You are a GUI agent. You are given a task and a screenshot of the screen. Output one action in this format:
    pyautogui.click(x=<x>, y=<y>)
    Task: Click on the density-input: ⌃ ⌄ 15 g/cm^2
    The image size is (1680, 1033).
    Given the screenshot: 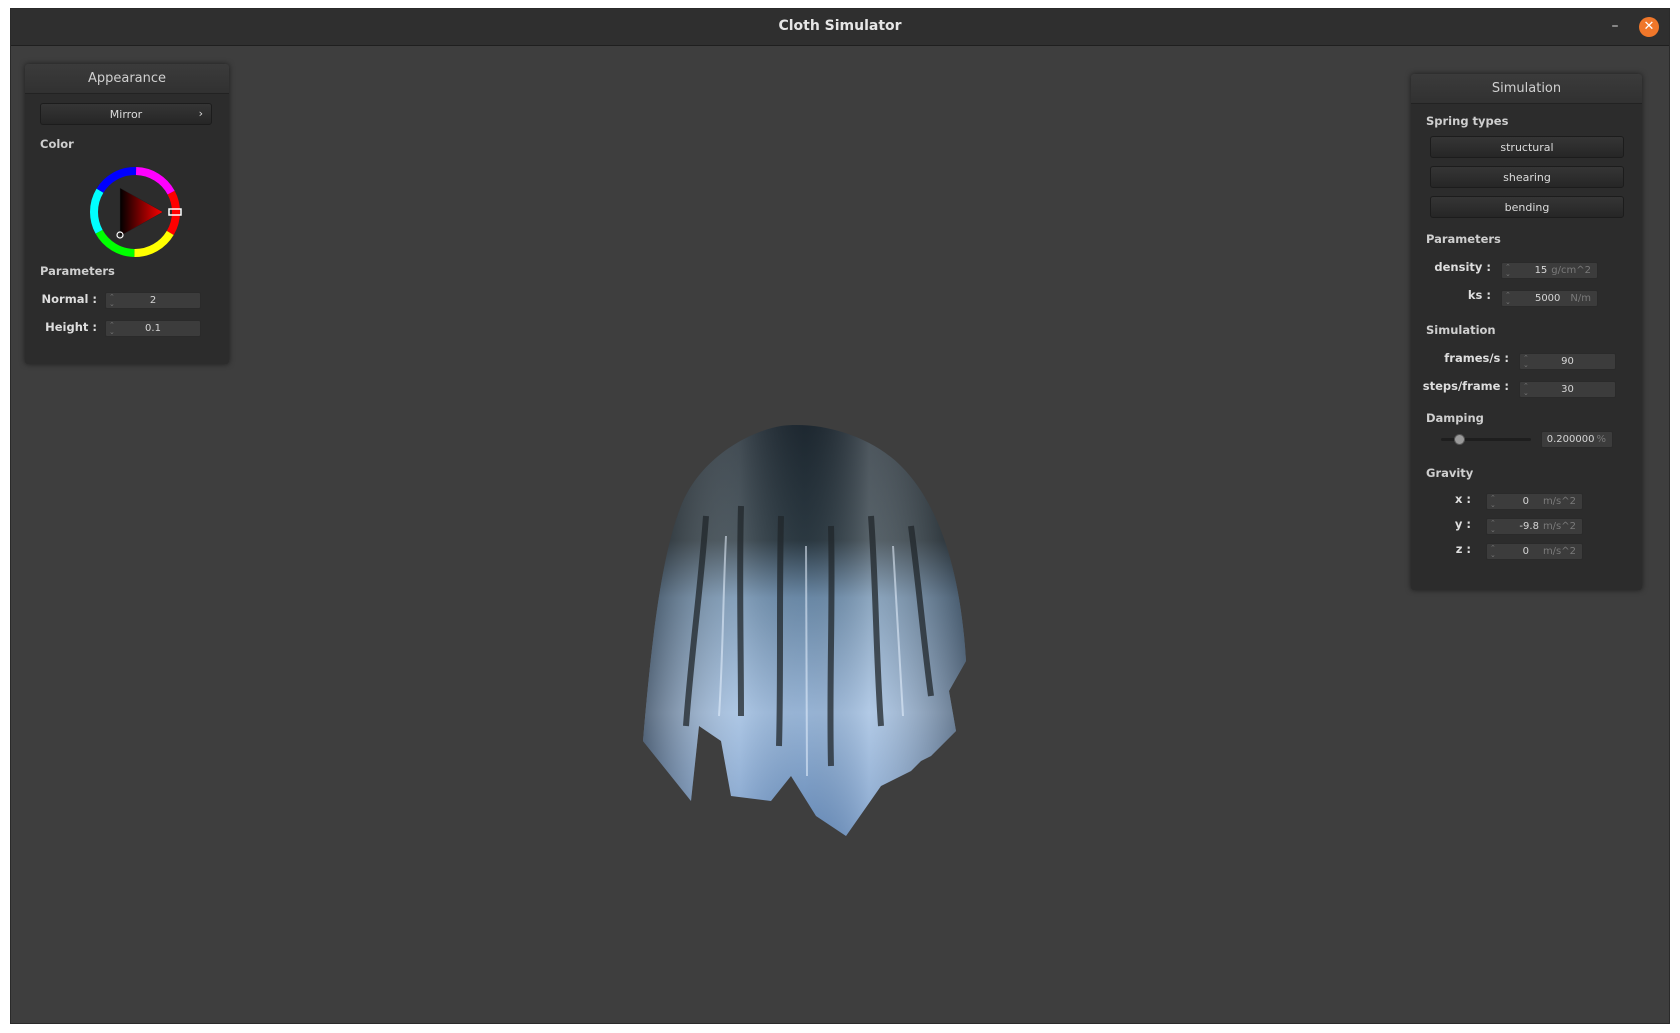 What is the action you would take?
    pyautogui.click(x=1549, y=270)
    